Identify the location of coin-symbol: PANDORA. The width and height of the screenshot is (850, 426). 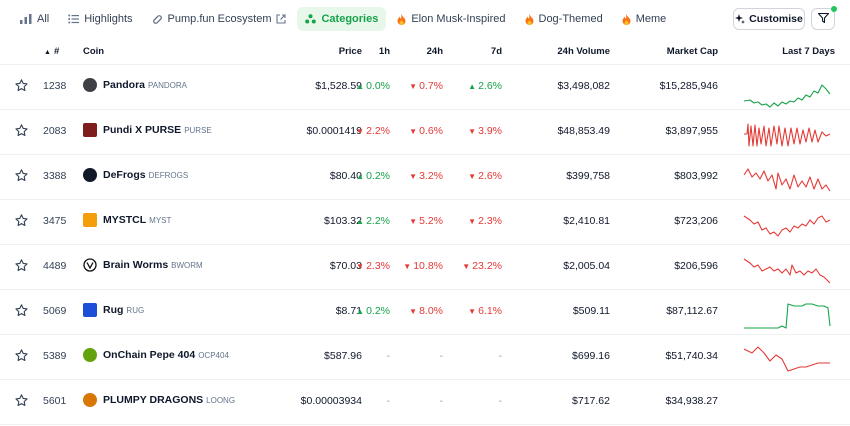
(167, 85).